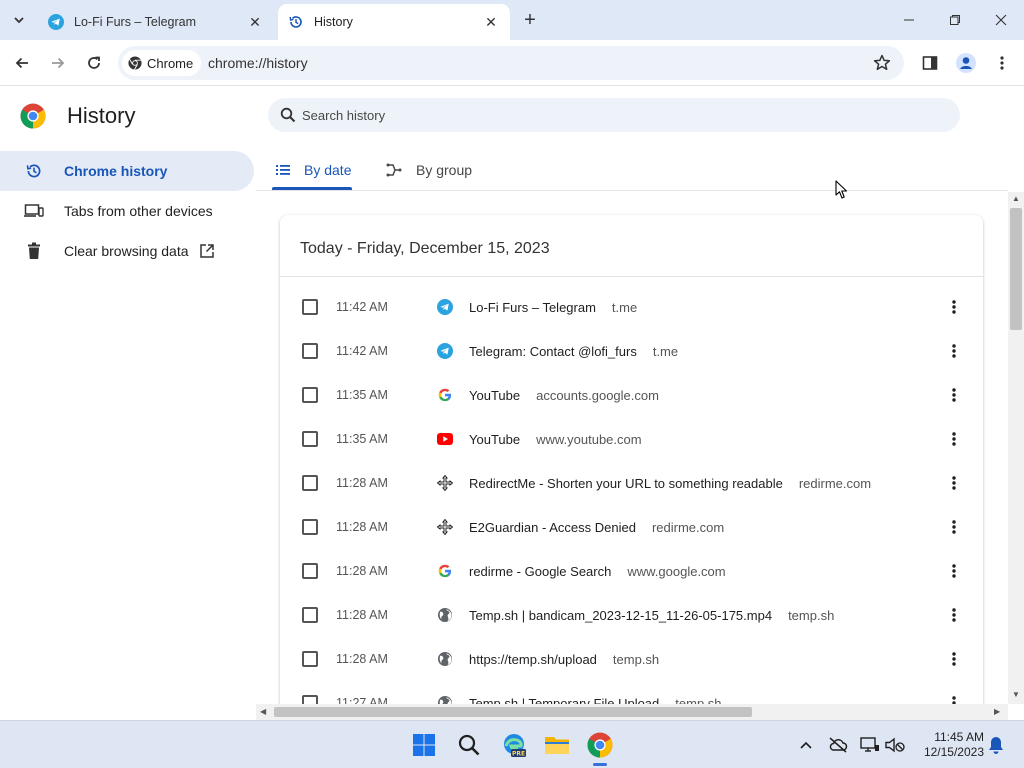 The width and height of the screenshot is (1024, 768). Describe the element at coordinates (955, 20) in the screenshot. I see `restore-button` at that location.